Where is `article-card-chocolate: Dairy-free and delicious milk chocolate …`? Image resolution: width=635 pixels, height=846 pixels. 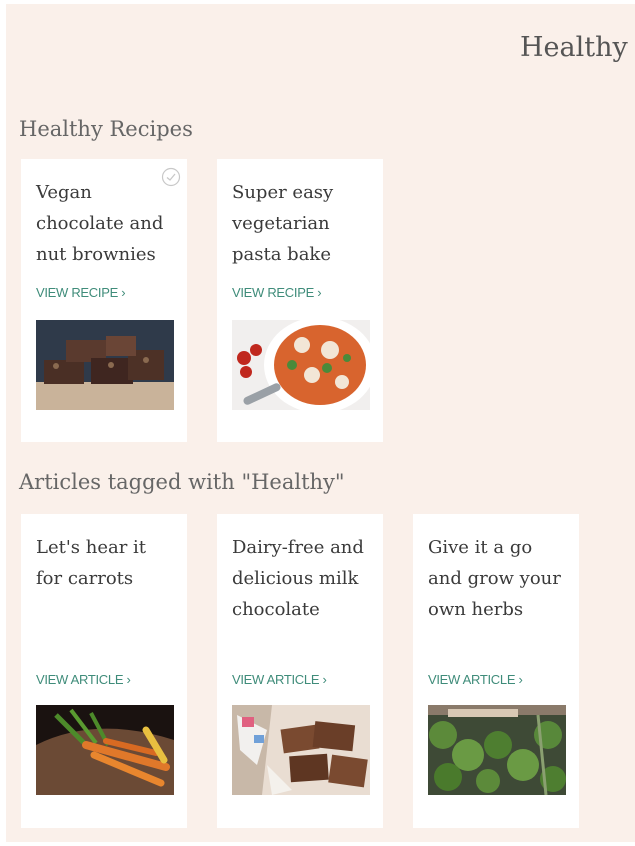 article-card-chocolate: Dairy-free and delicious milk chocolate … is located at coordinates (300, 671).